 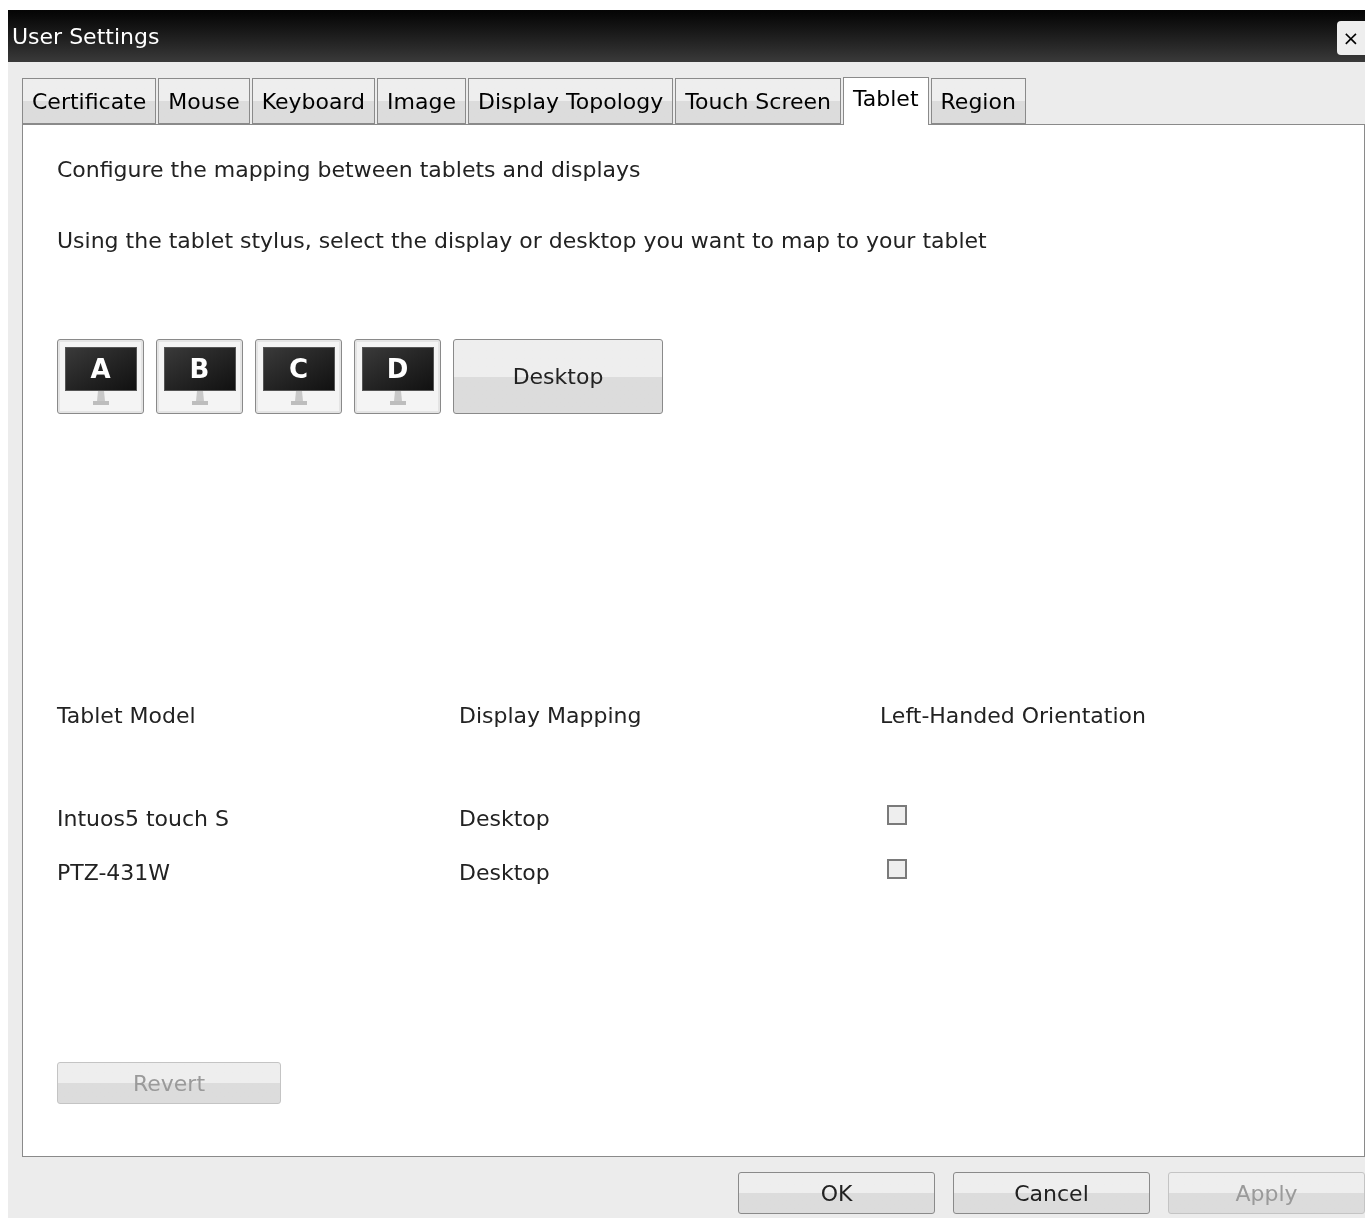 I want to click on tab: Certificate, so click(x=89, y=101).